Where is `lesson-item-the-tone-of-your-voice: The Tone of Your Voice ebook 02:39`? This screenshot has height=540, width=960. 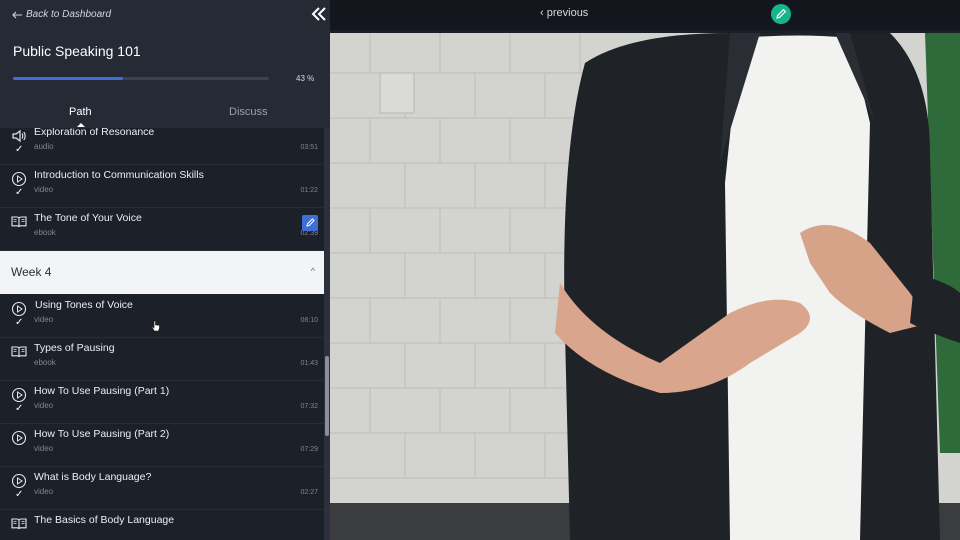 lesson-item-the-tone-of-your-voice: The Tone of Your Voice ebook 02:39 is located at coordinates (162, 229).